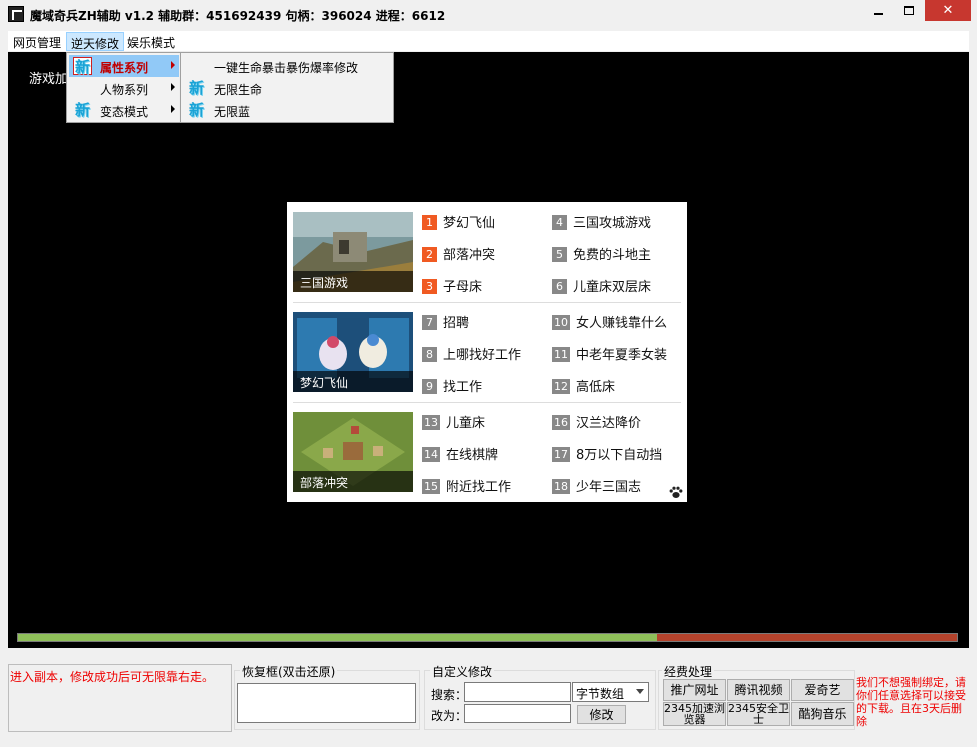  I want to click on modify-button: 修改, so click(601, 714).